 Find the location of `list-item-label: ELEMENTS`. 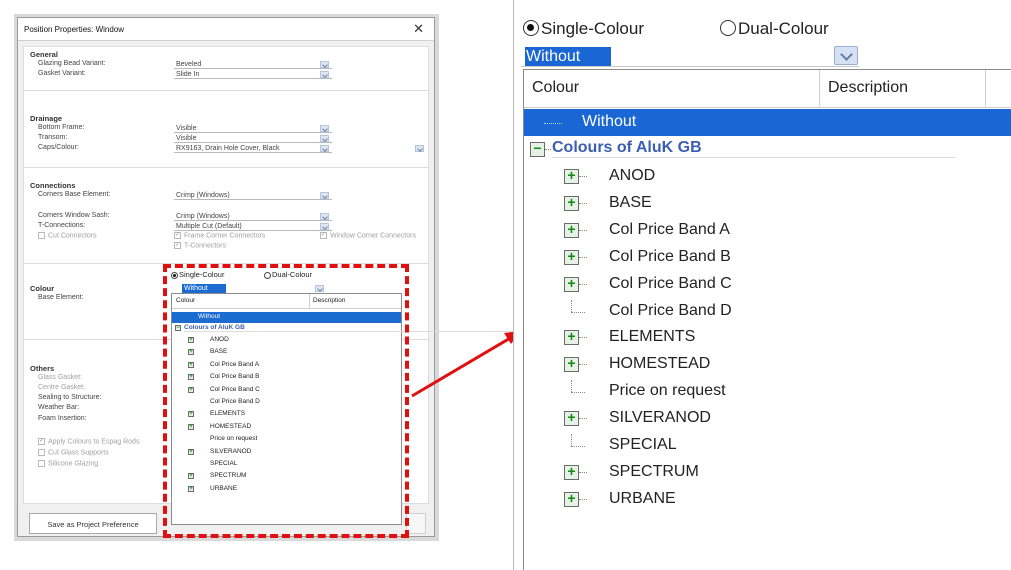

list-item-label: ELEMENTS is located at coordinates (652, 337).